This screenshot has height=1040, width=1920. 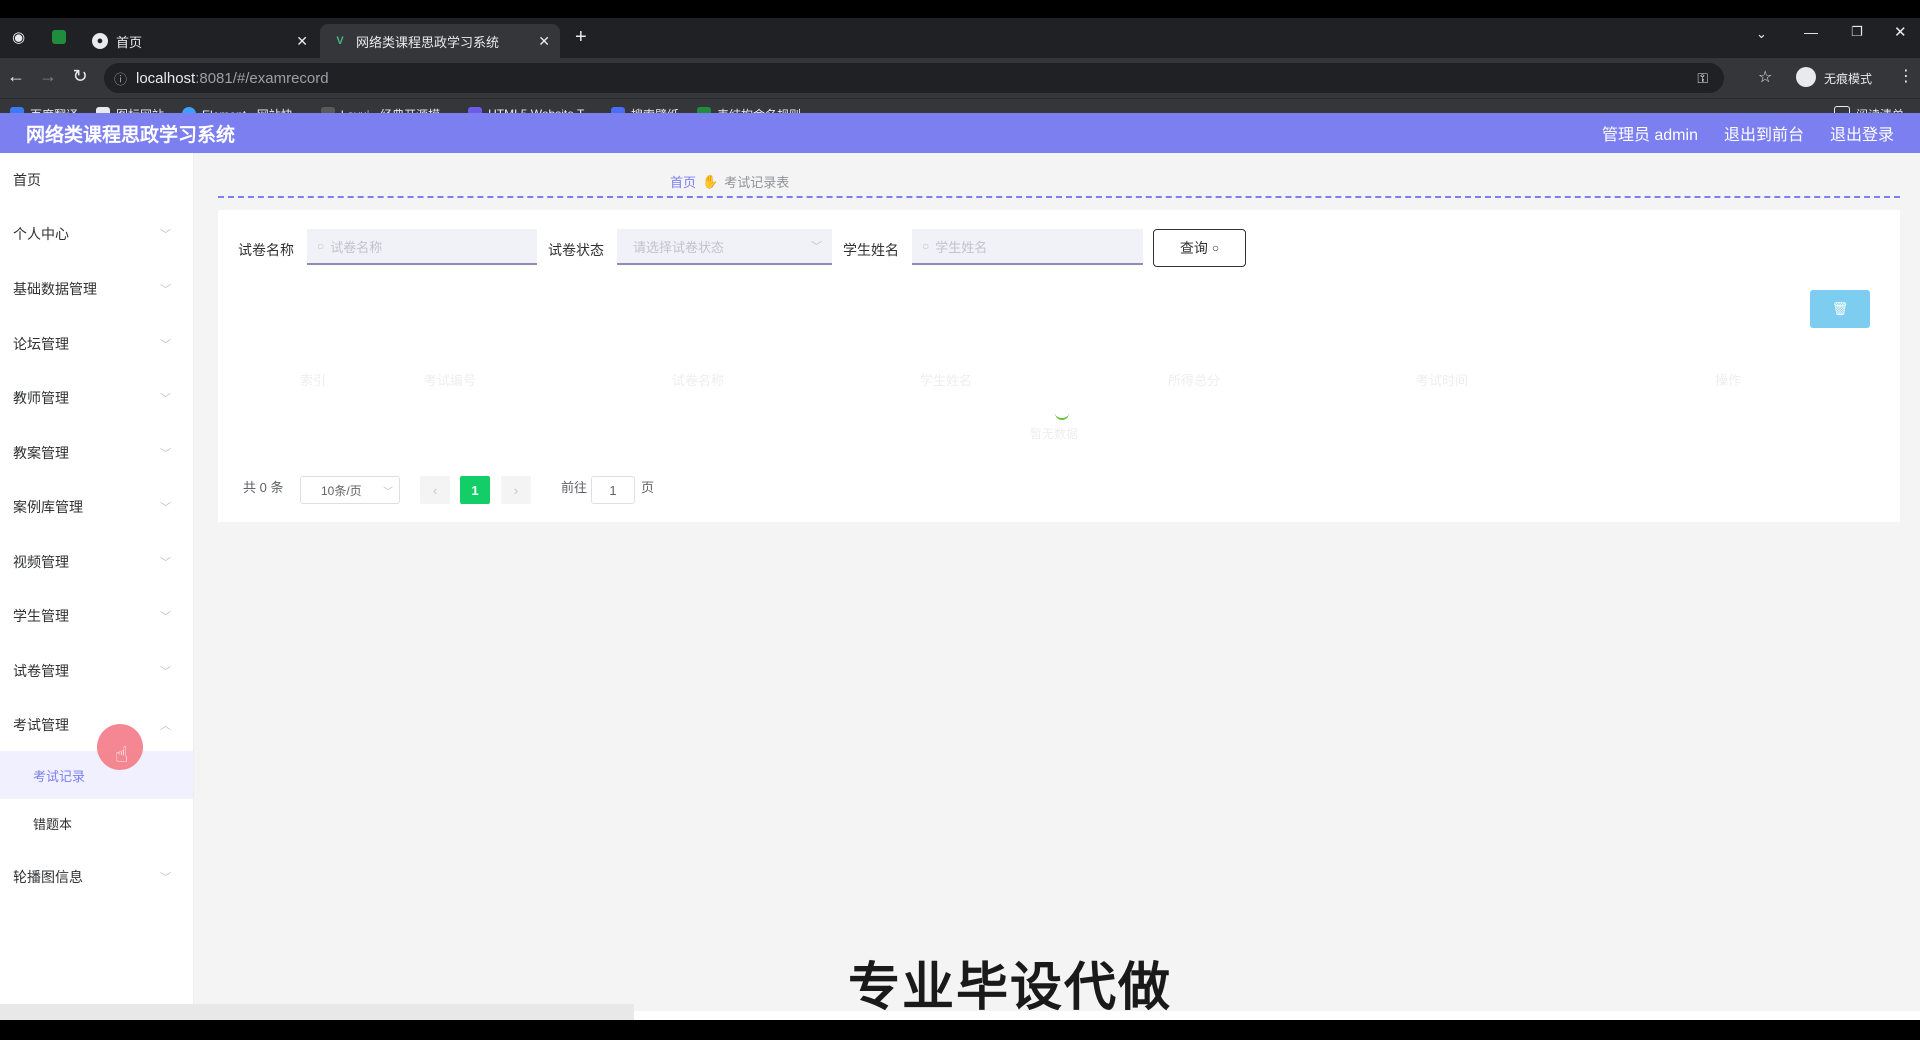 I want to click on query-button: 查询 ○, so click(x=1199, y=248).